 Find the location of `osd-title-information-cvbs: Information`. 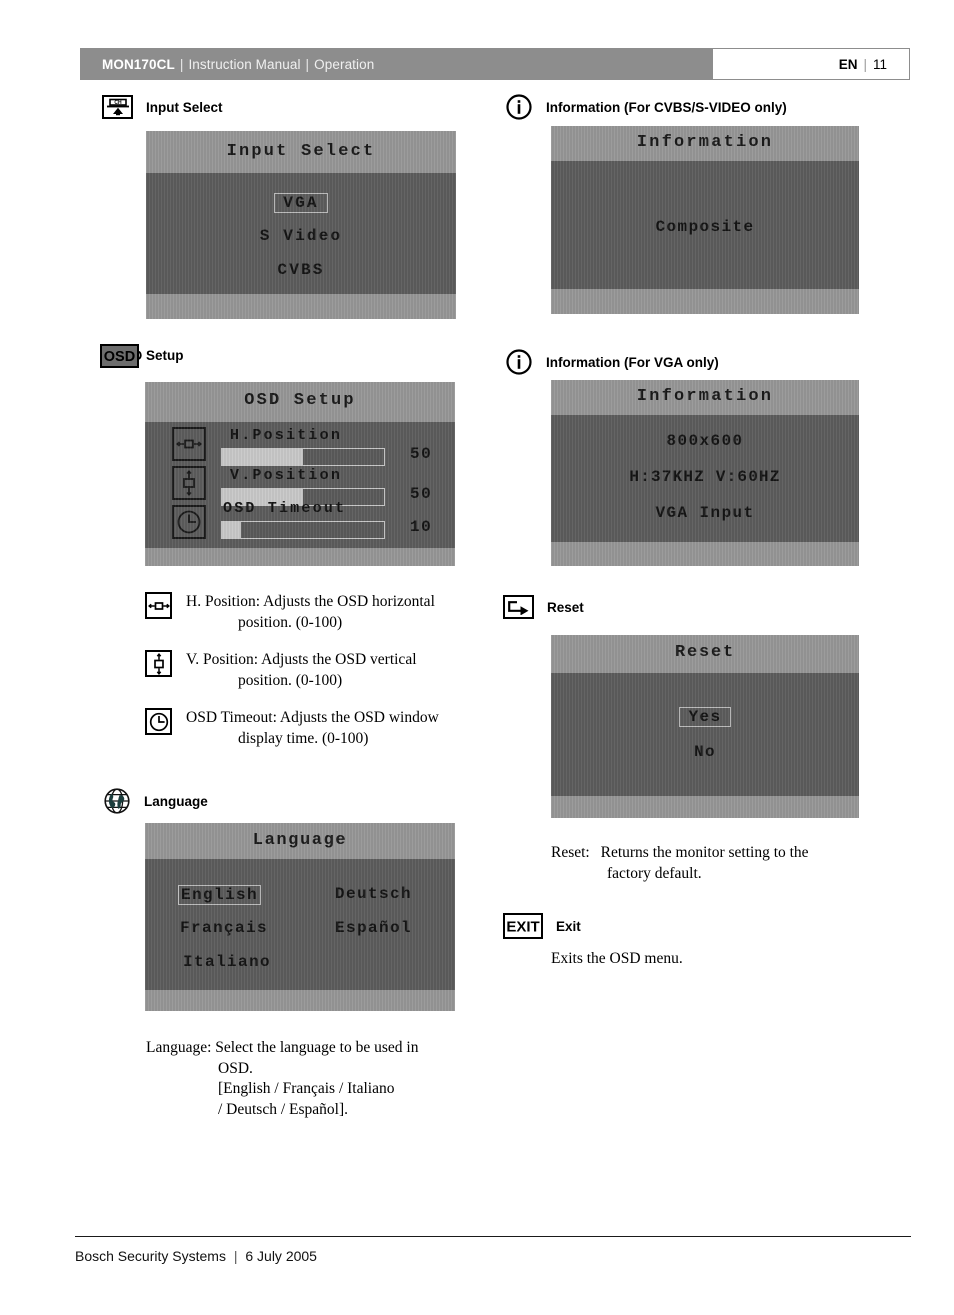

osd-title-information-cvbs: Information is located at coordinates (705, 142).